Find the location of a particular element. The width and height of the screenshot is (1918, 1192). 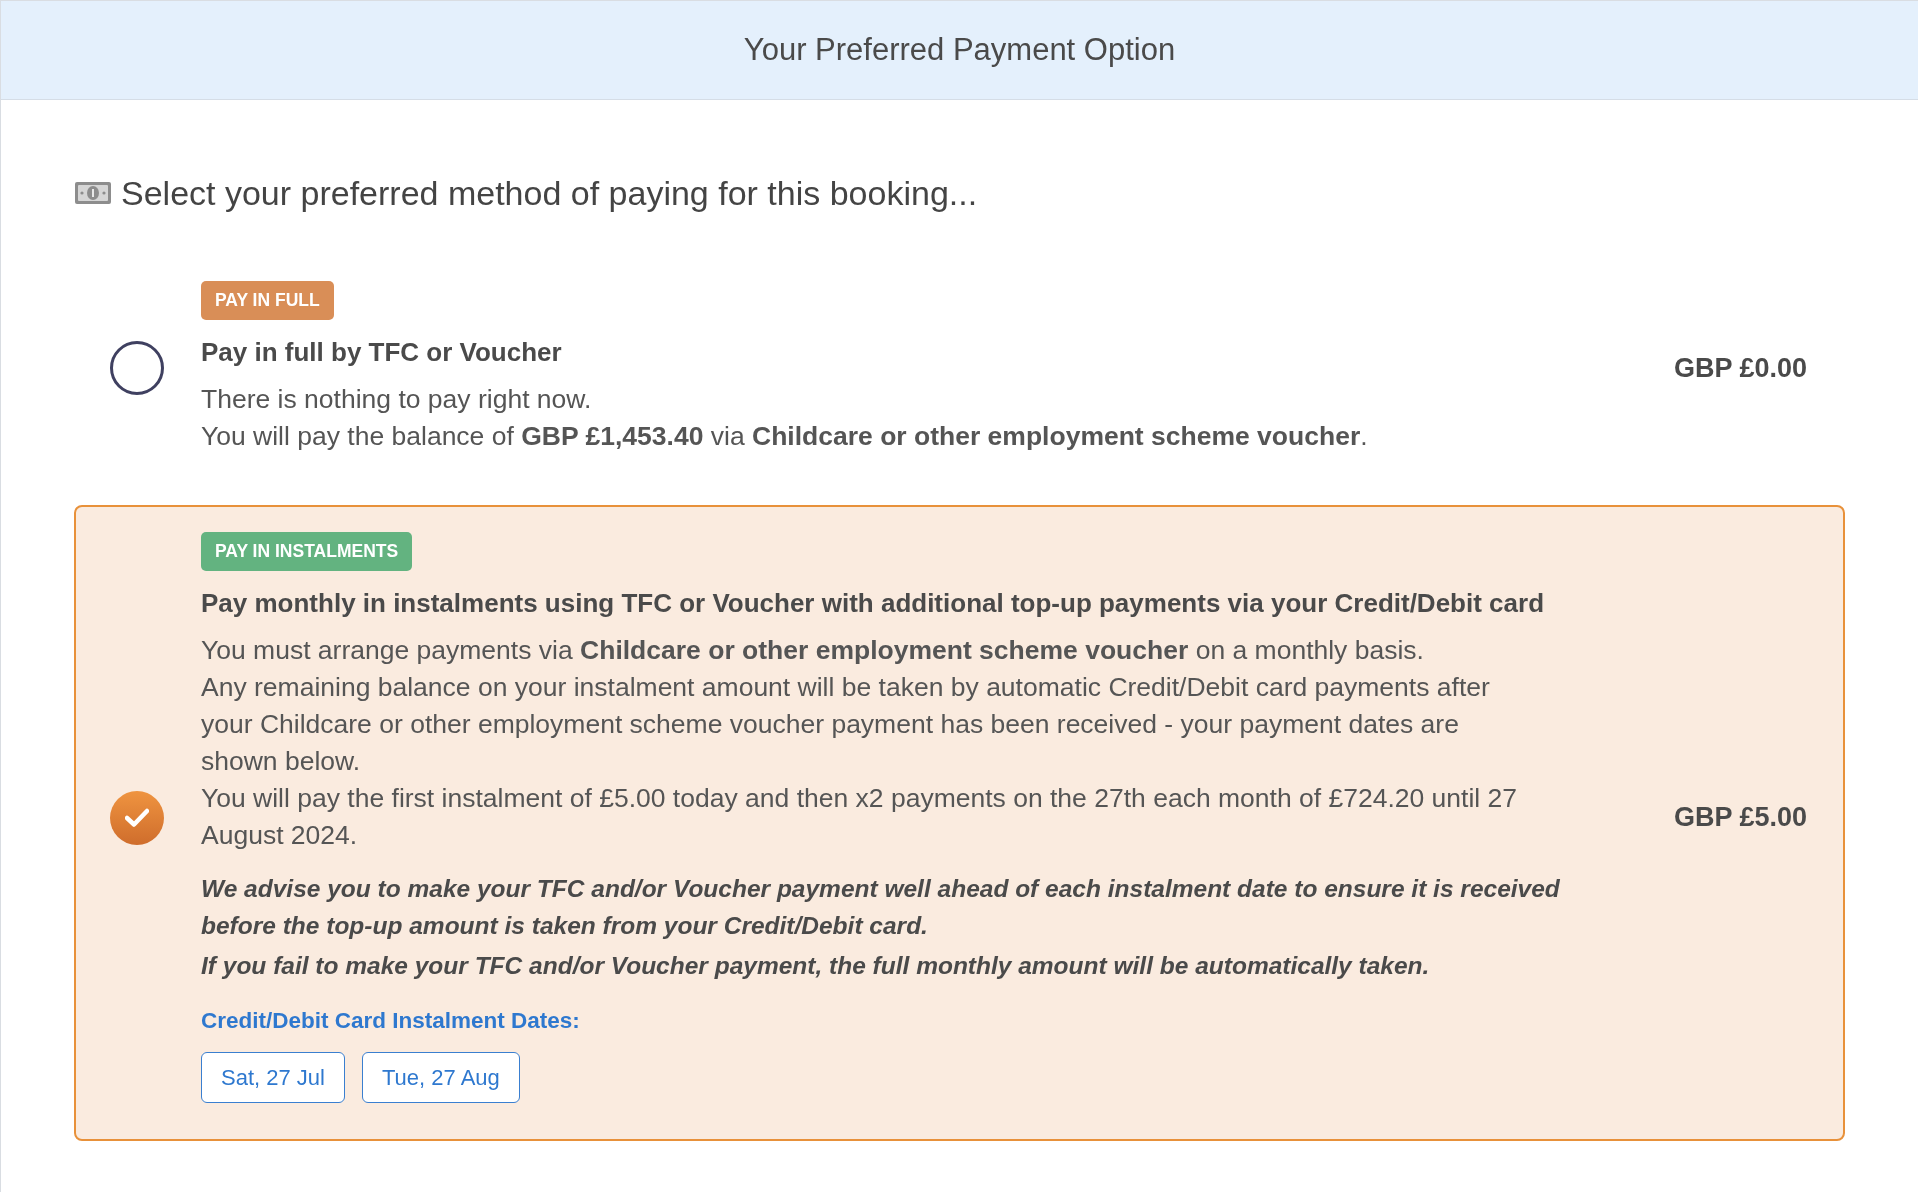

option-text: You will pay the first instalment of £5.00 today and then x2 payments on the 27th each month of £724.20 until 27 August 2024. is located at coordinates (860, 817).